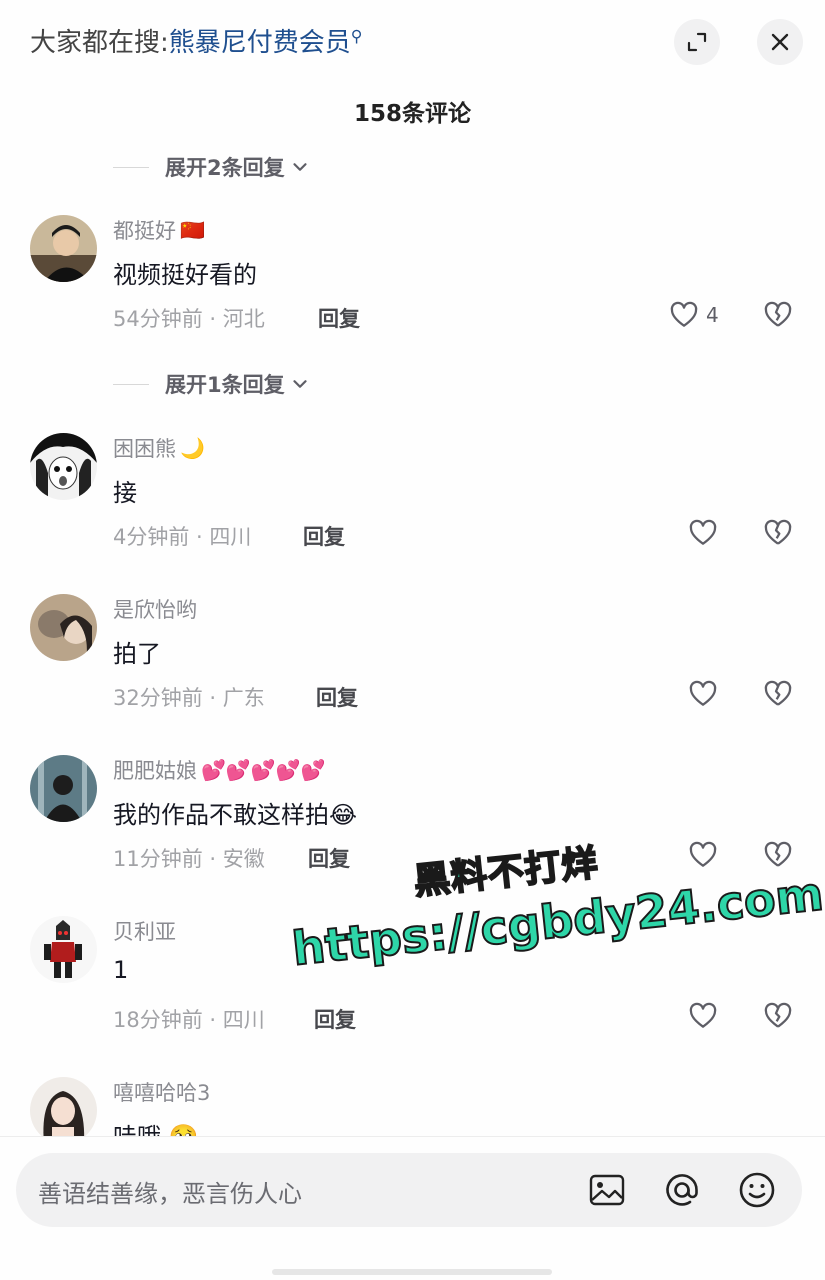  Describe the element at coordinates (409, 1190) in the screenshot. I see `comment-input: 善语结善缘，恶言伤人心` at that location.